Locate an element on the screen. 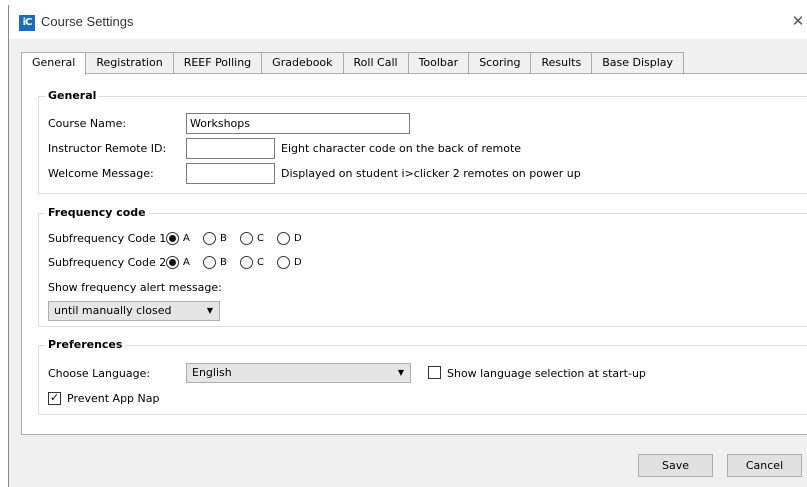  sub2-radio-a is located at coordinates (172, 262).